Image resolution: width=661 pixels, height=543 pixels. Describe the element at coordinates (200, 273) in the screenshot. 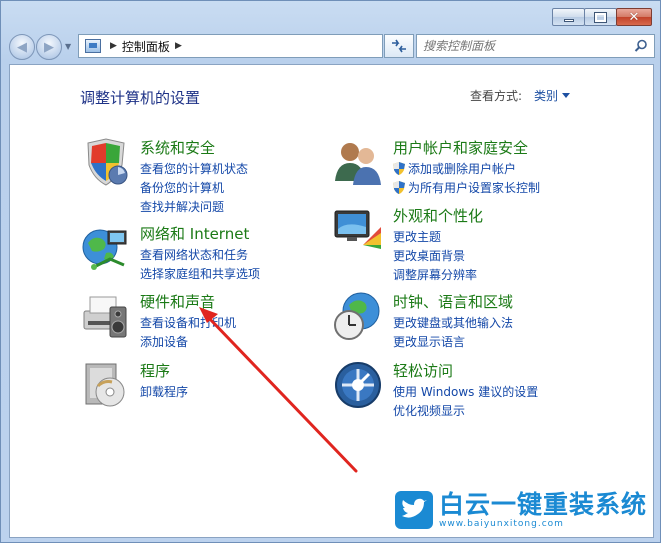

I see `link-homegroup-sharing: 选择家庭组和共享选项` at that location.